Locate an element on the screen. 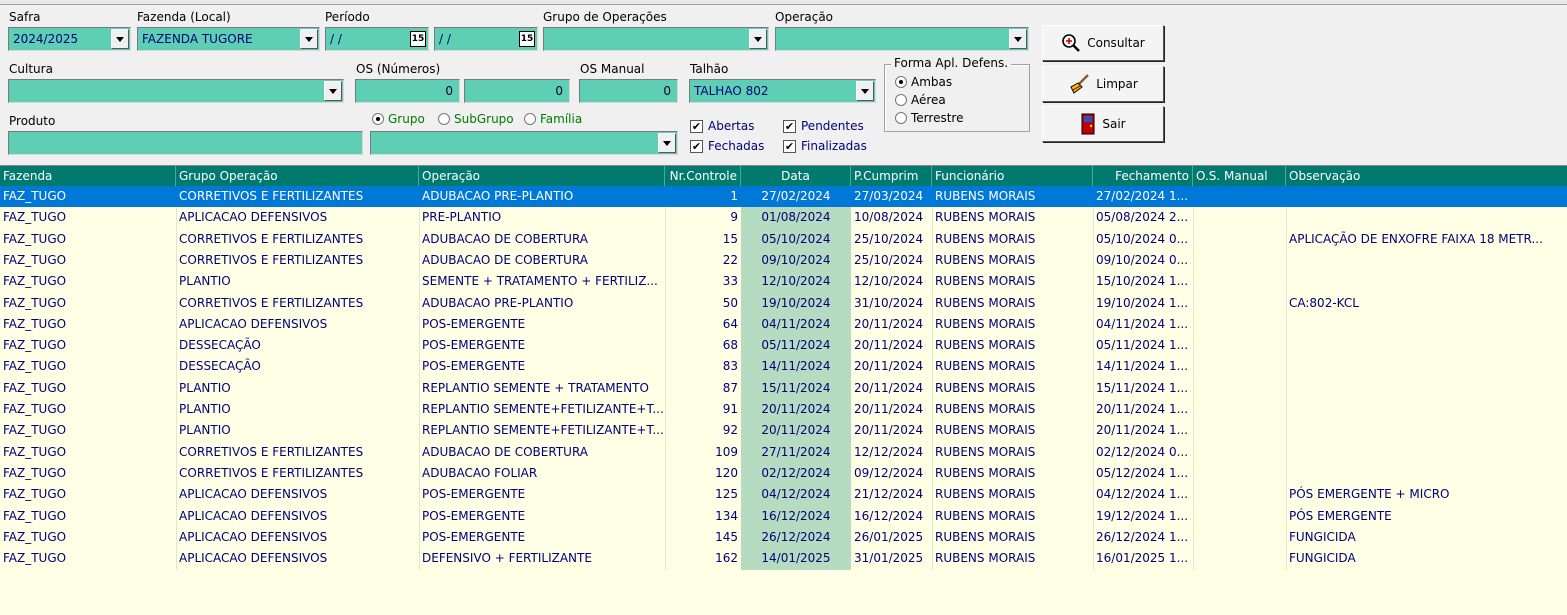 This screenshot has height=615, width=1567. checkbox-finalizadas: ✔ Finalizadas is located at coordinates (825, 146).